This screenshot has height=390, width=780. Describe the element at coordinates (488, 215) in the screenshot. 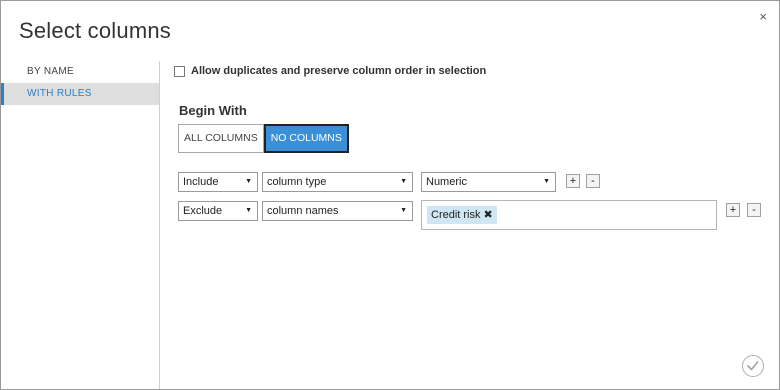

I see `remove-tag-icon: ✖` at that location.